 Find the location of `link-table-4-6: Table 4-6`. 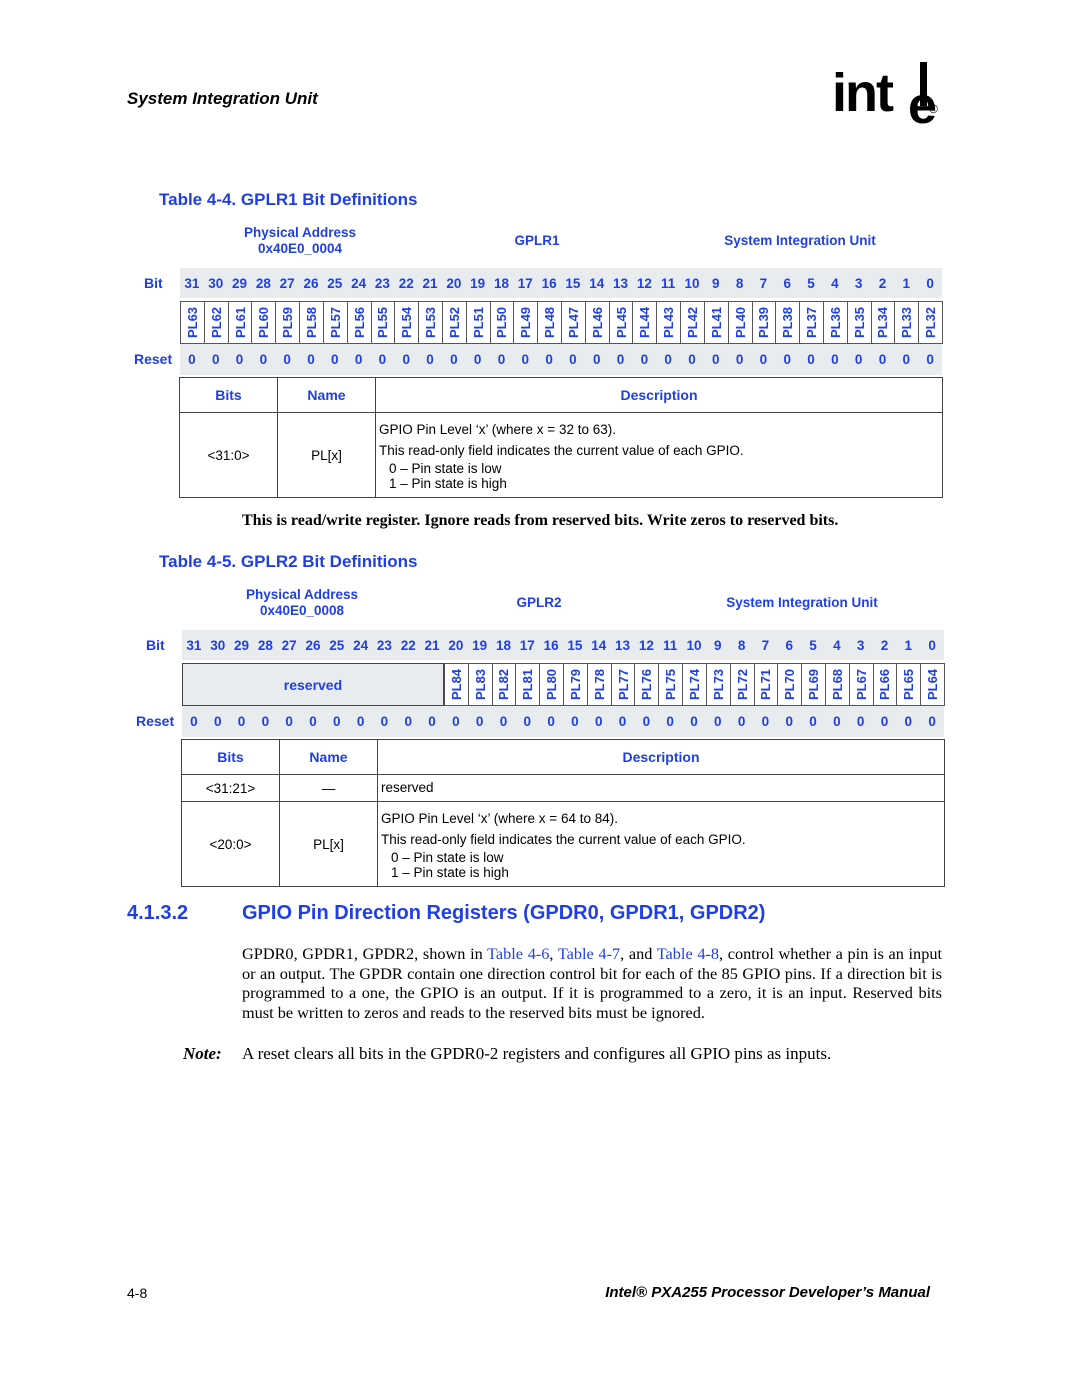

link-table-4-6: Table 4-6 is located at coordinates (518, 953).